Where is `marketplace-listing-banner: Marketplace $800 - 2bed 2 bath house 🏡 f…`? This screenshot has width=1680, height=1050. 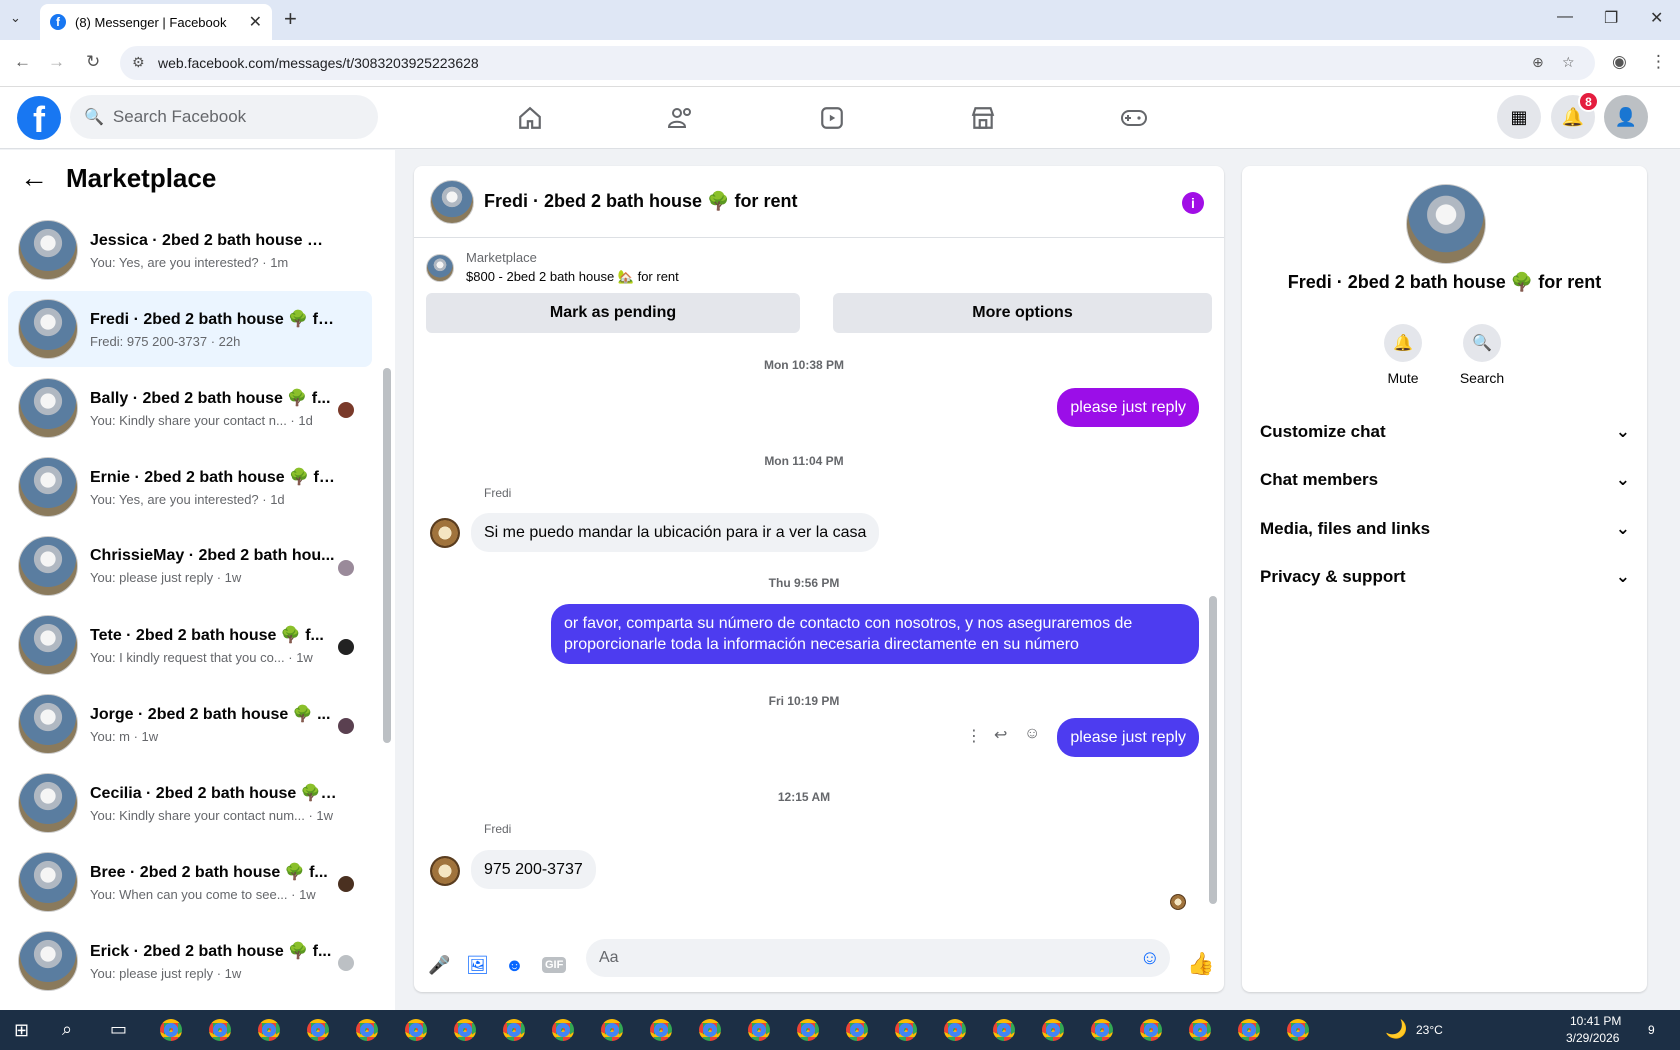
marketplace-listing-banner: Marketplace $800 - 2bed 2 bath house 🏡 f… is located at coordinates (552, 267).